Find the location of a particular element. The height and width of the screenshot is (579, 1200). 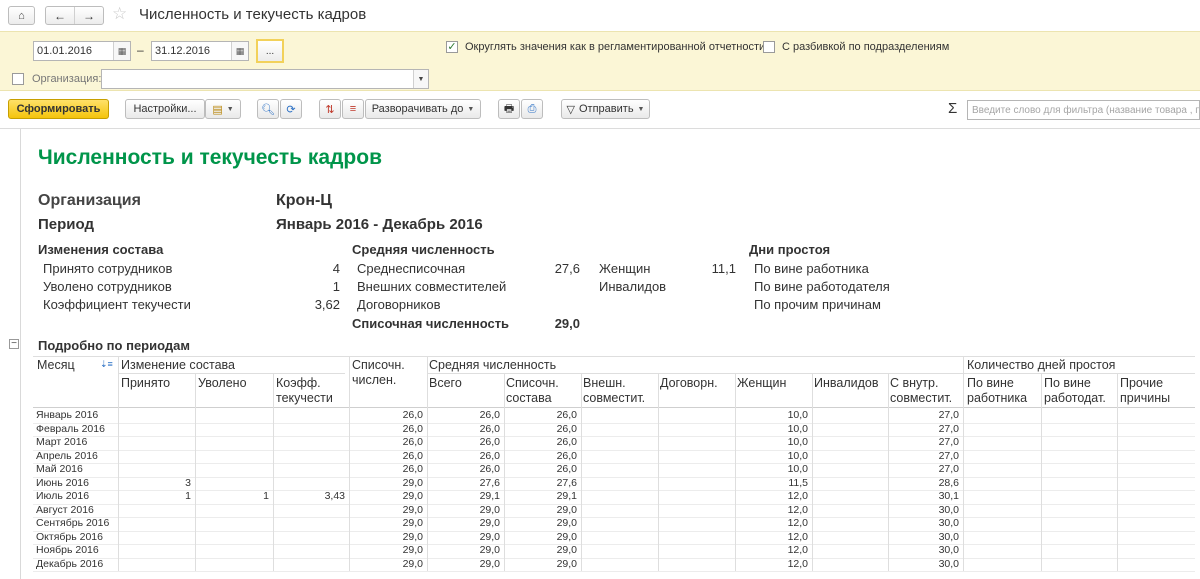

period-label: Период is located at coordinates (66, 224).